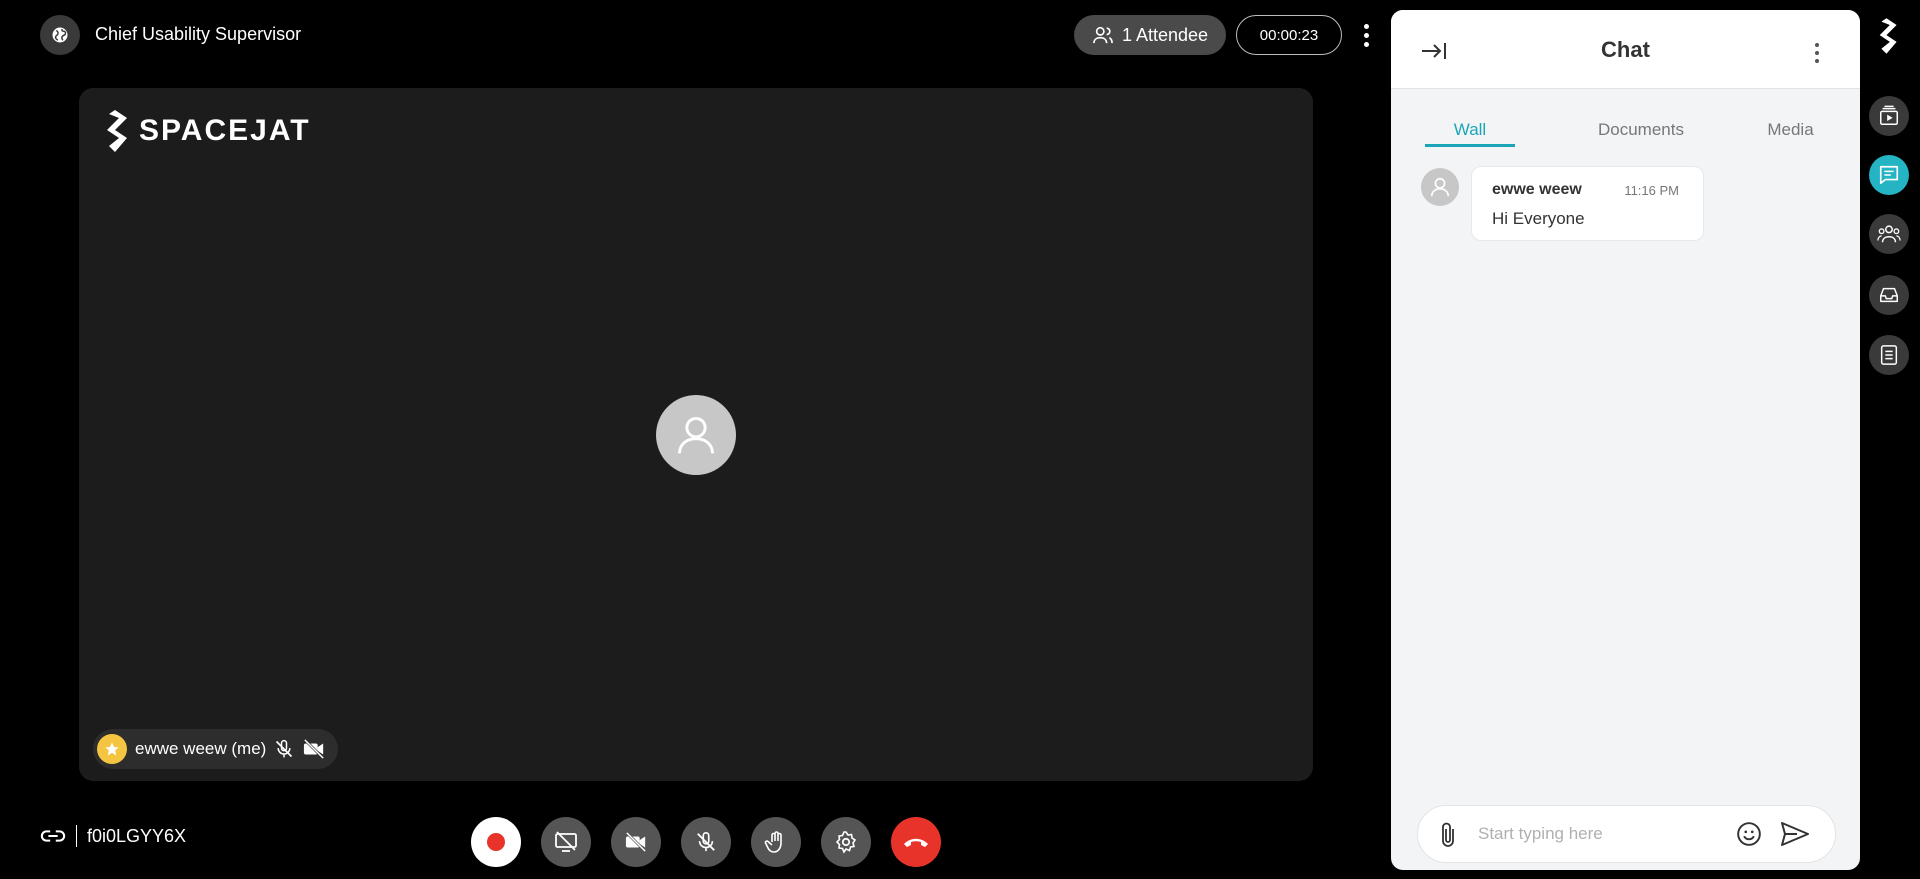  I want to click on message-text: Hi Everyone, so click(1538, 218).